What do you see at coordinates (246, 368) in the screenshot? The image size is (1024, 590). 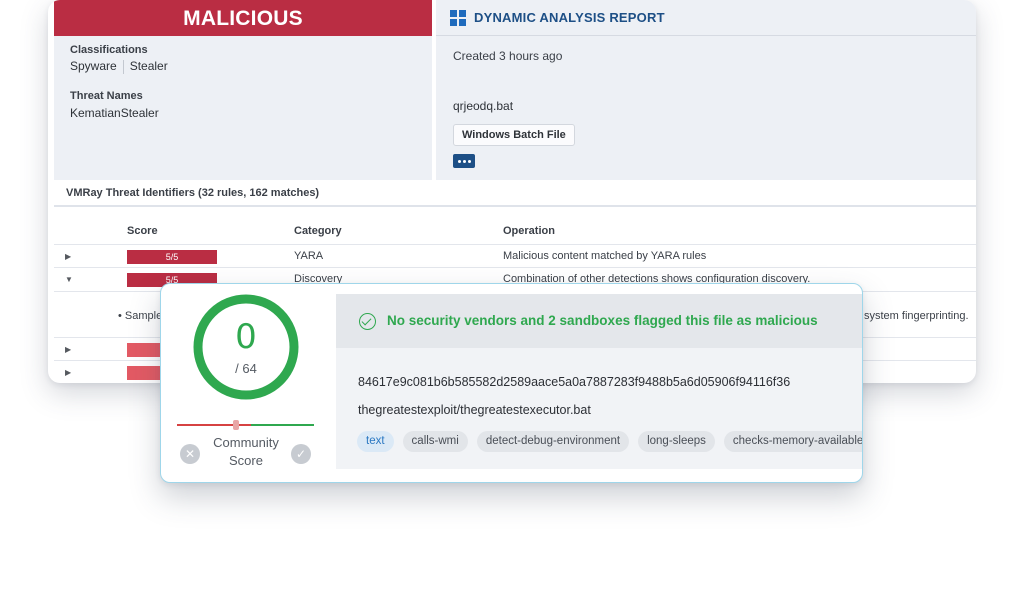 I see `detection-total: / 64` at bounding box center [246, 368].